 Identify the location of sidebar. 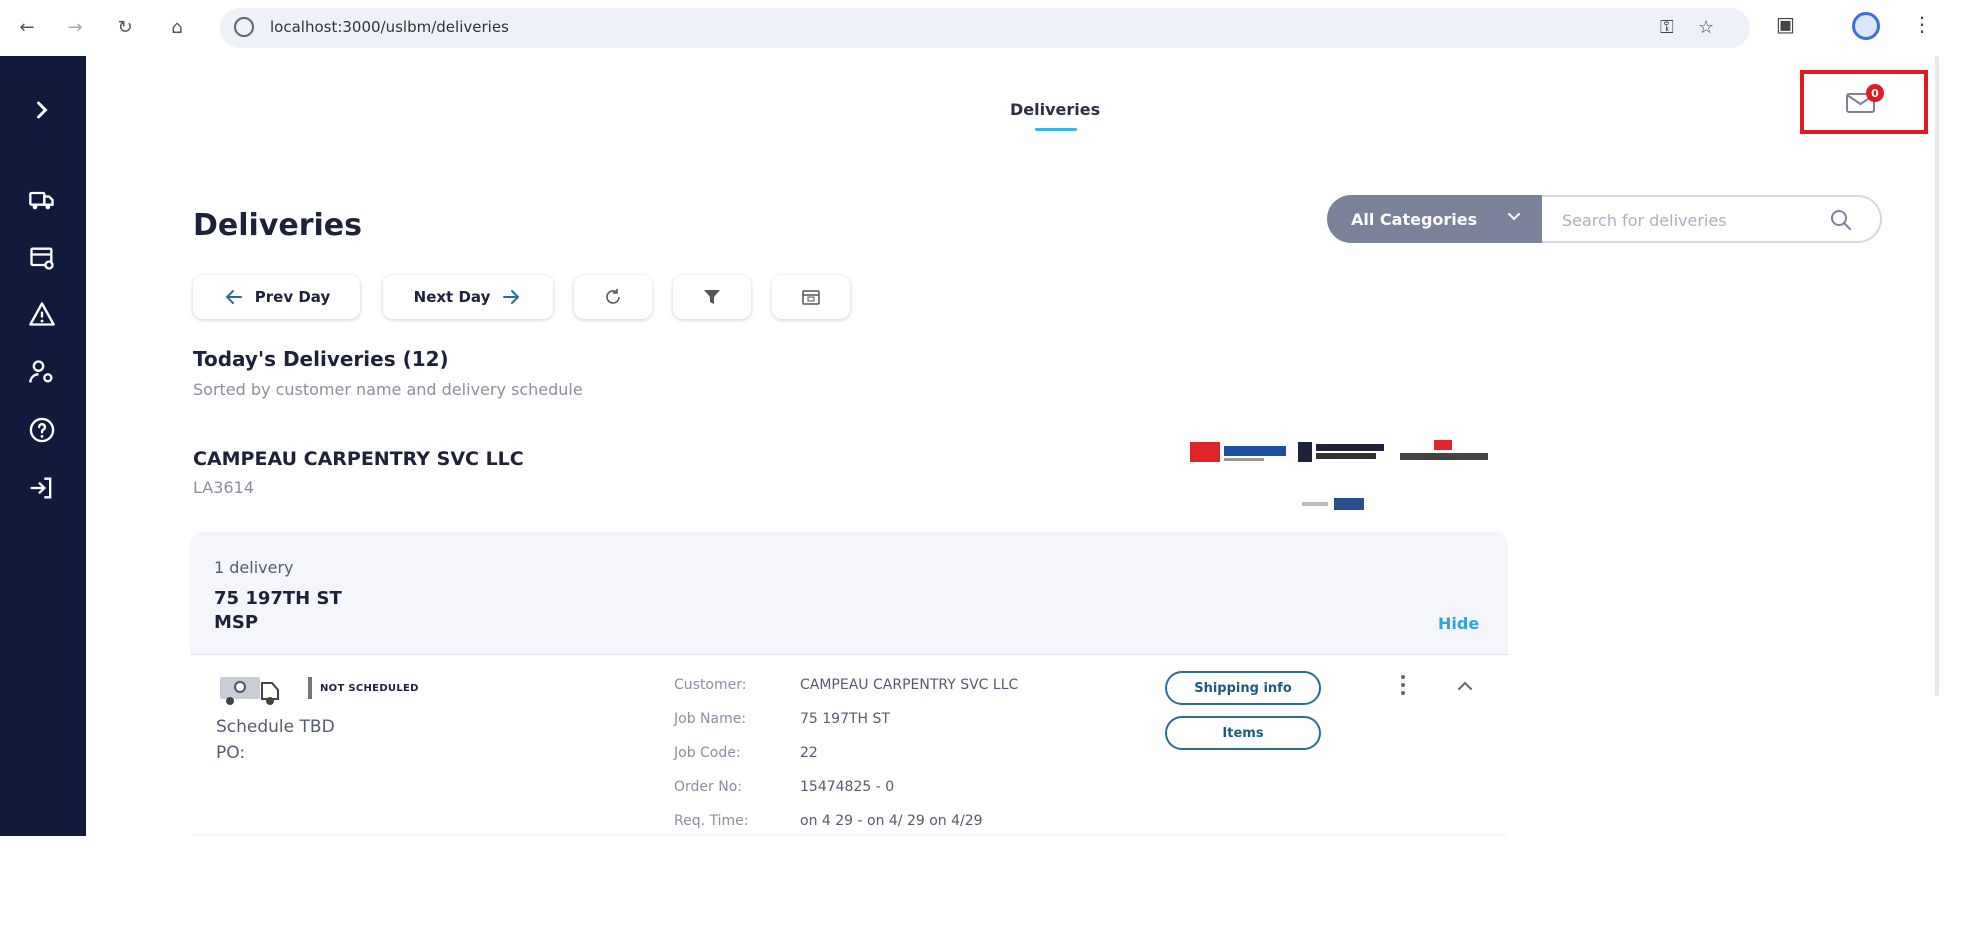
(43, 446).